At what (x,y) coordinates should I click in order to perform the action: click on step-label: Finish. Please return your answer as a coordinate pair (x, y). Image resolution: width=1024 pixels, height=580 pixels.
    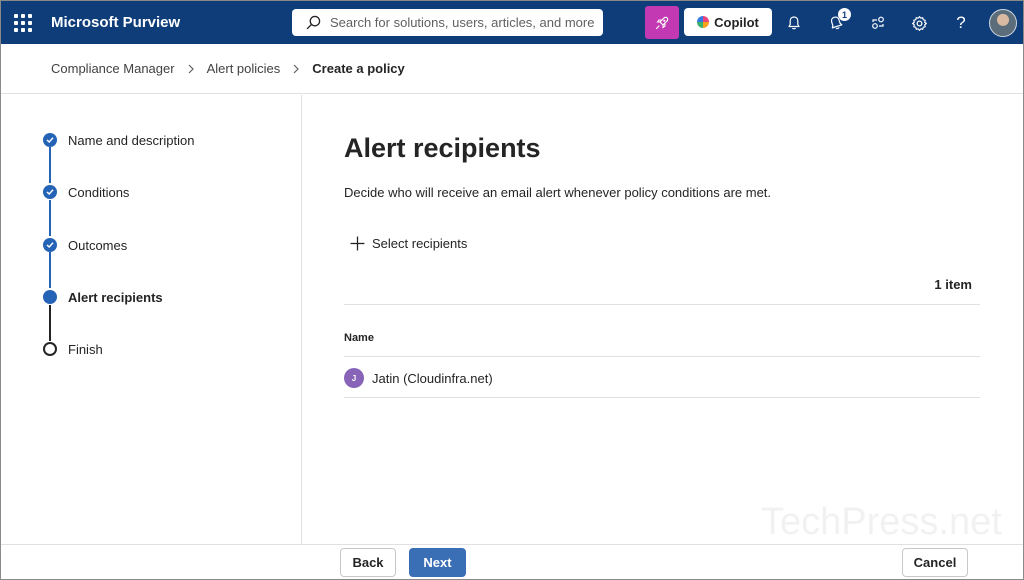
    Looking at the image, I should click on (85, 349).